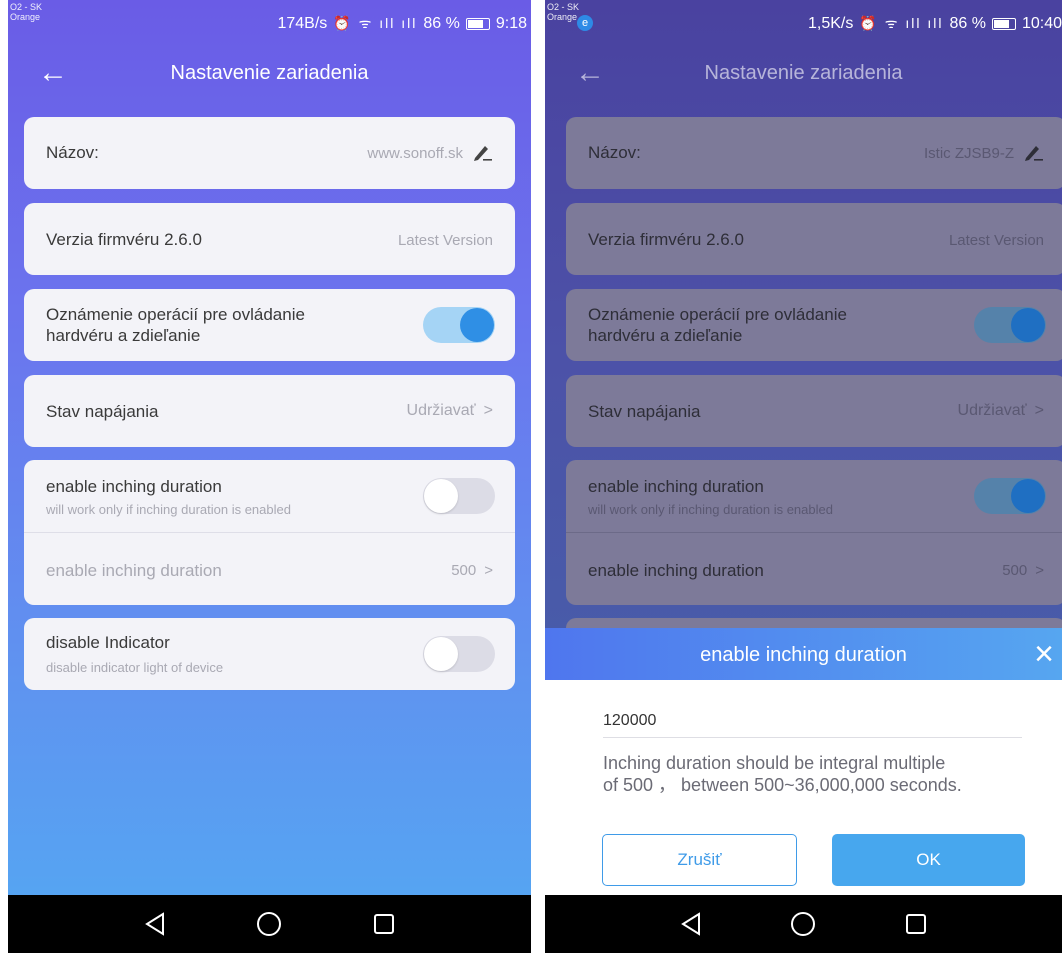 This screenshot has width=1062, height=953. What do you see at coordinates (928, 860) in the screenshot?
I see `ok-button: OK` at bounding box center [928, 860].